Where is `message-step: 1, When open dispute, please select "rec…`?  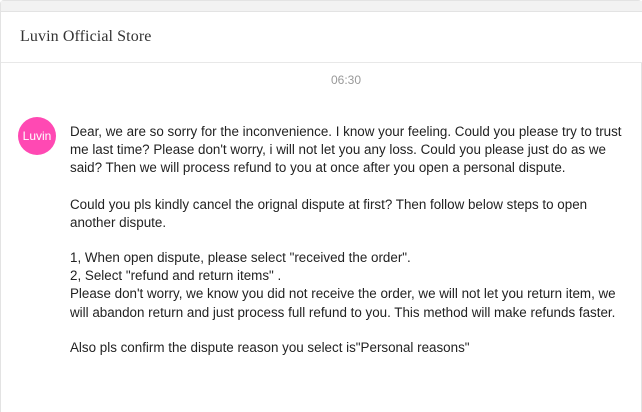
message-step: 1, When open dispute, please select "rec… is located at coordinates (240, 258).